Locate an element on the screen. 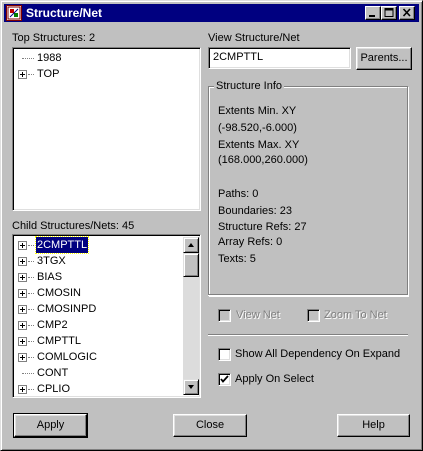  close-window-button is located at coordinates (407, 13).